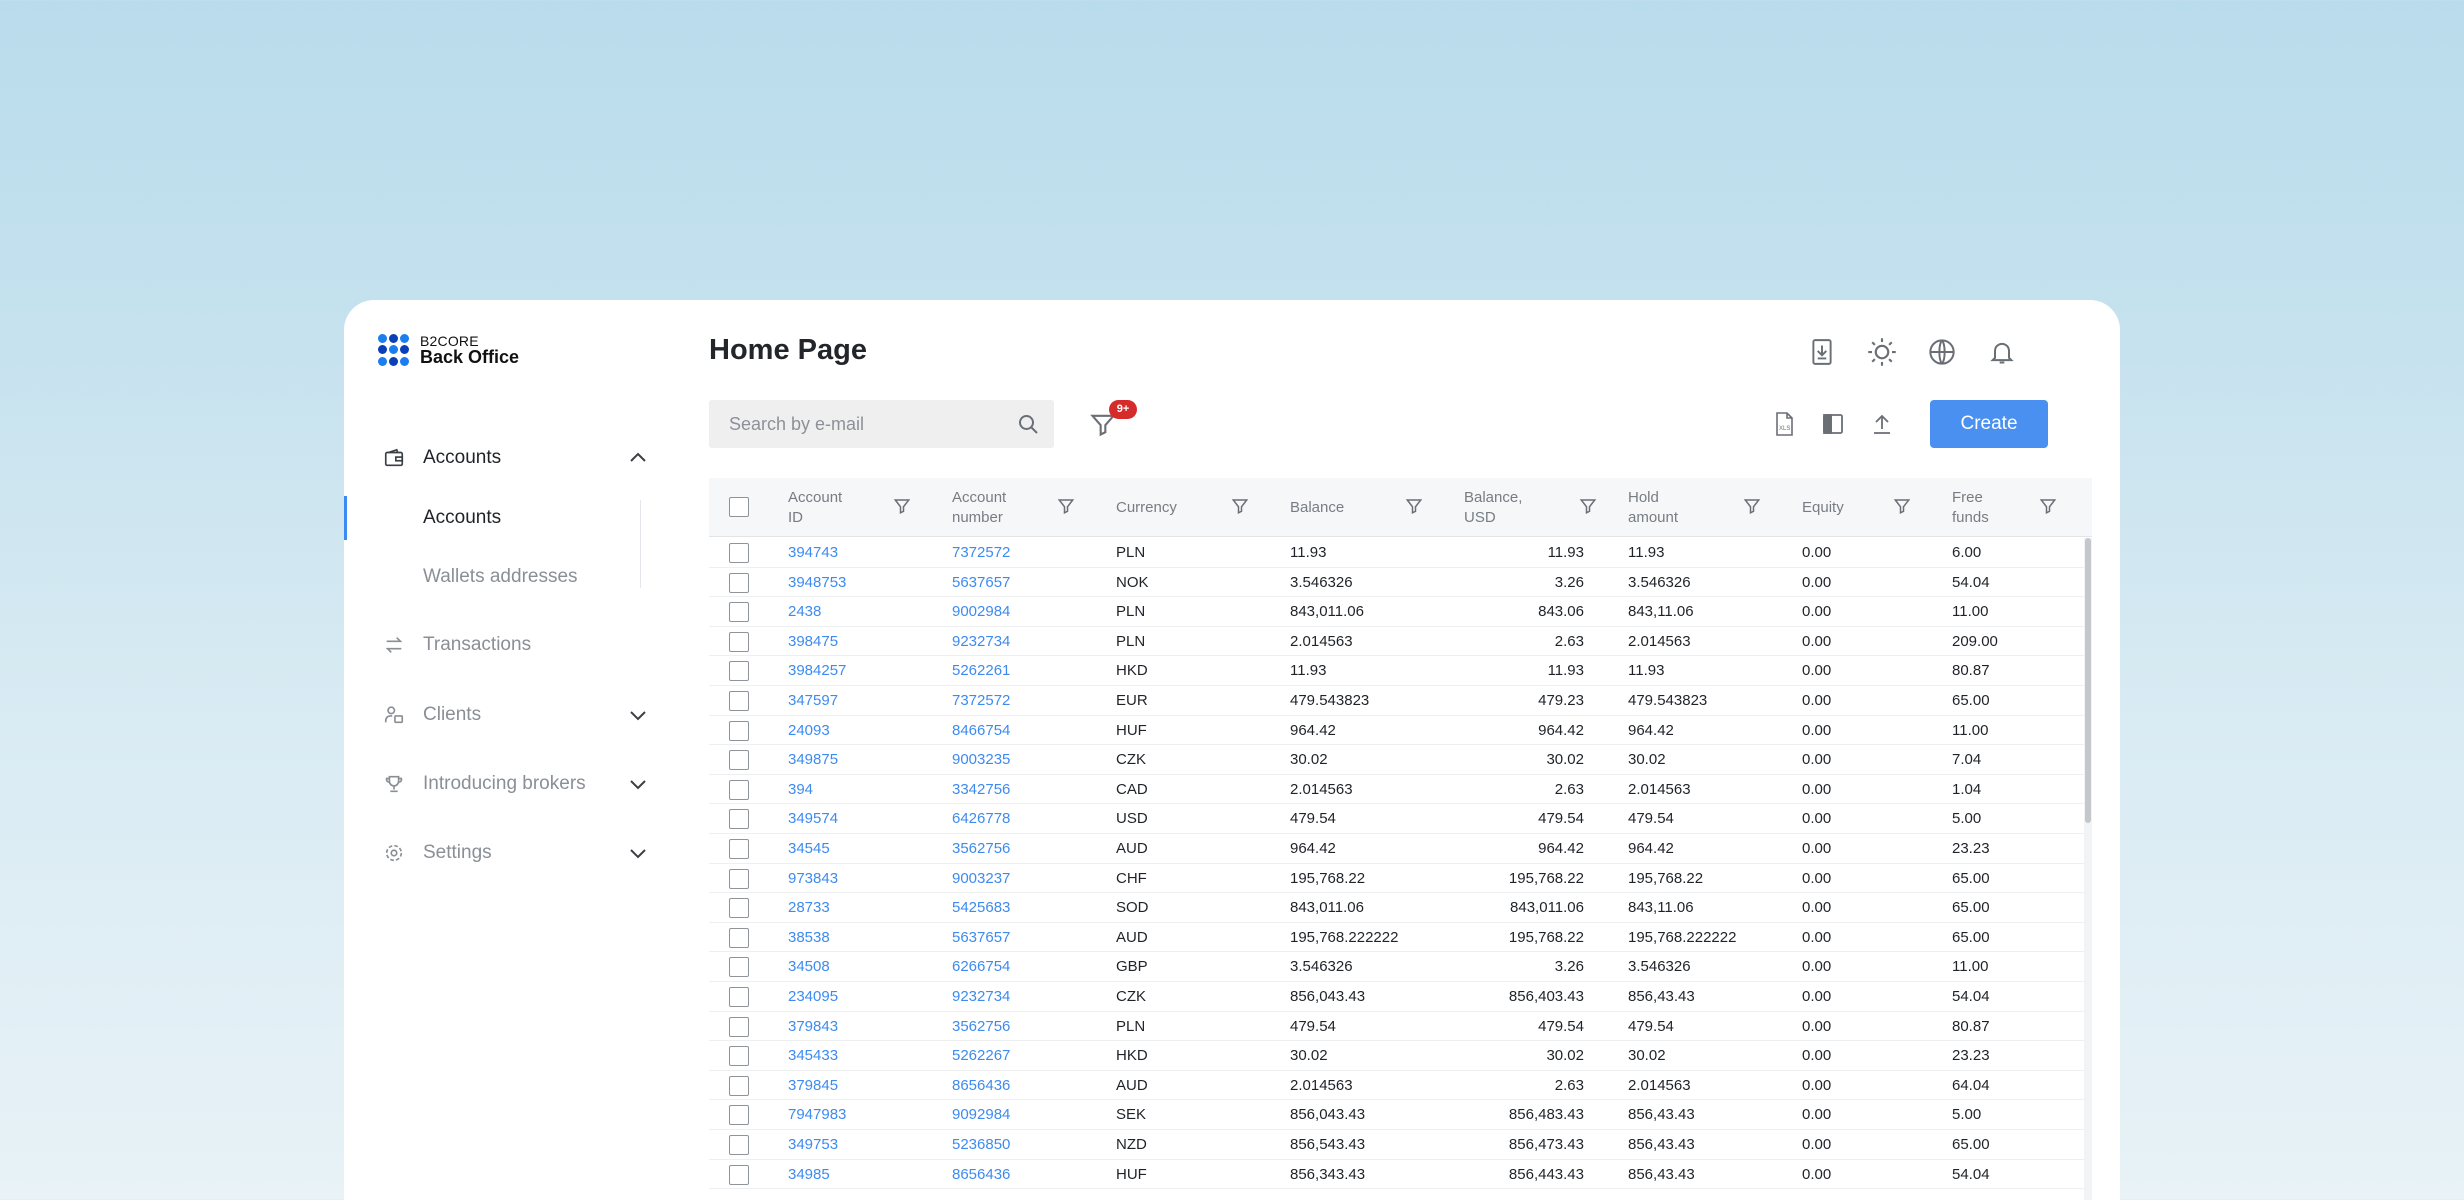  Describe the element at coordinates (859, 424) in the screenshot. I see `search-input` at that location.